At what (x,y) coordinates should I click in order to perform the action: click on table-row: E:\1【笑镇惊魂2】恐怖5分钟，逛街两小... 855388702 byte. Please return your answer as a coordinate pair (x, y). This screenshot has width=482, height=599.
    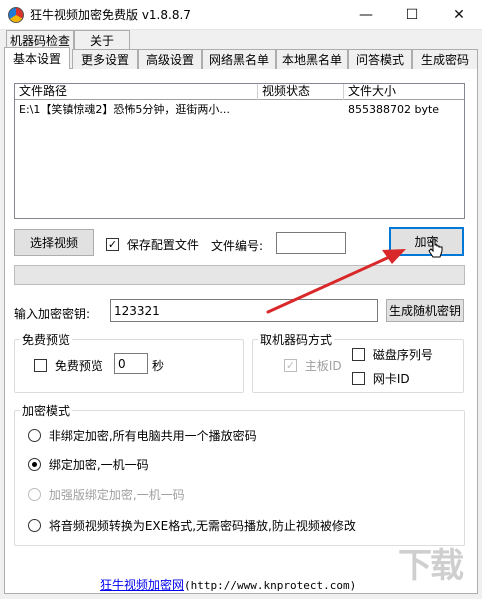
    Looking at the image, I should click on (239, 110).